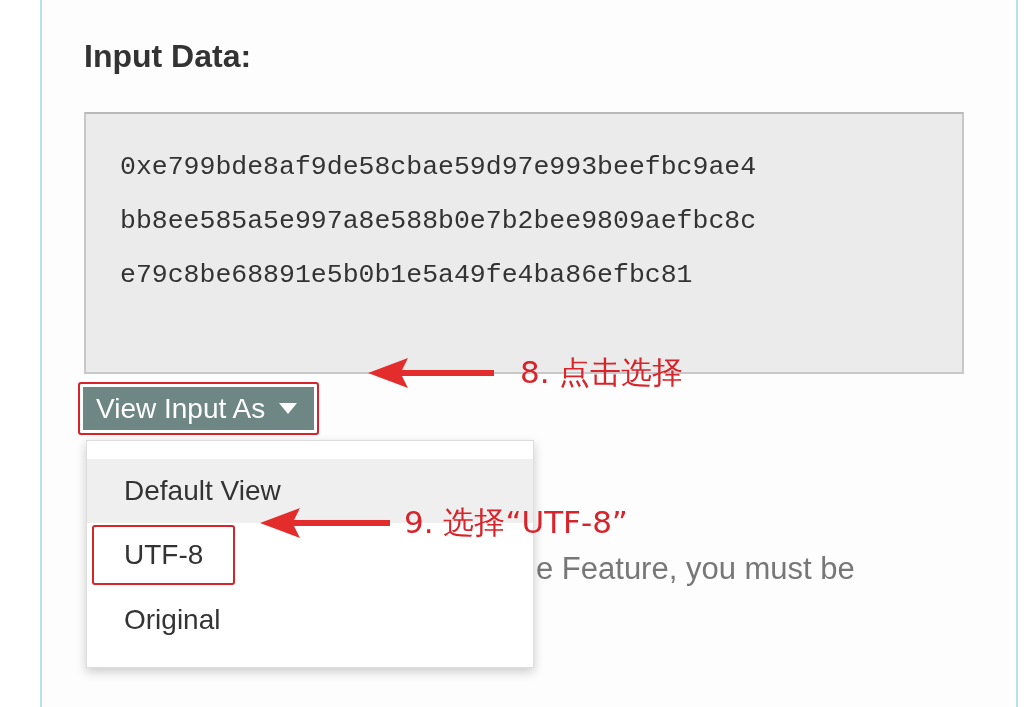 Image resolution: width=1032 pixels, height=707 pixels. Describe the element at coordinates (168, 56) in the screenshot. I see `section-title: Input Data:` at that location.